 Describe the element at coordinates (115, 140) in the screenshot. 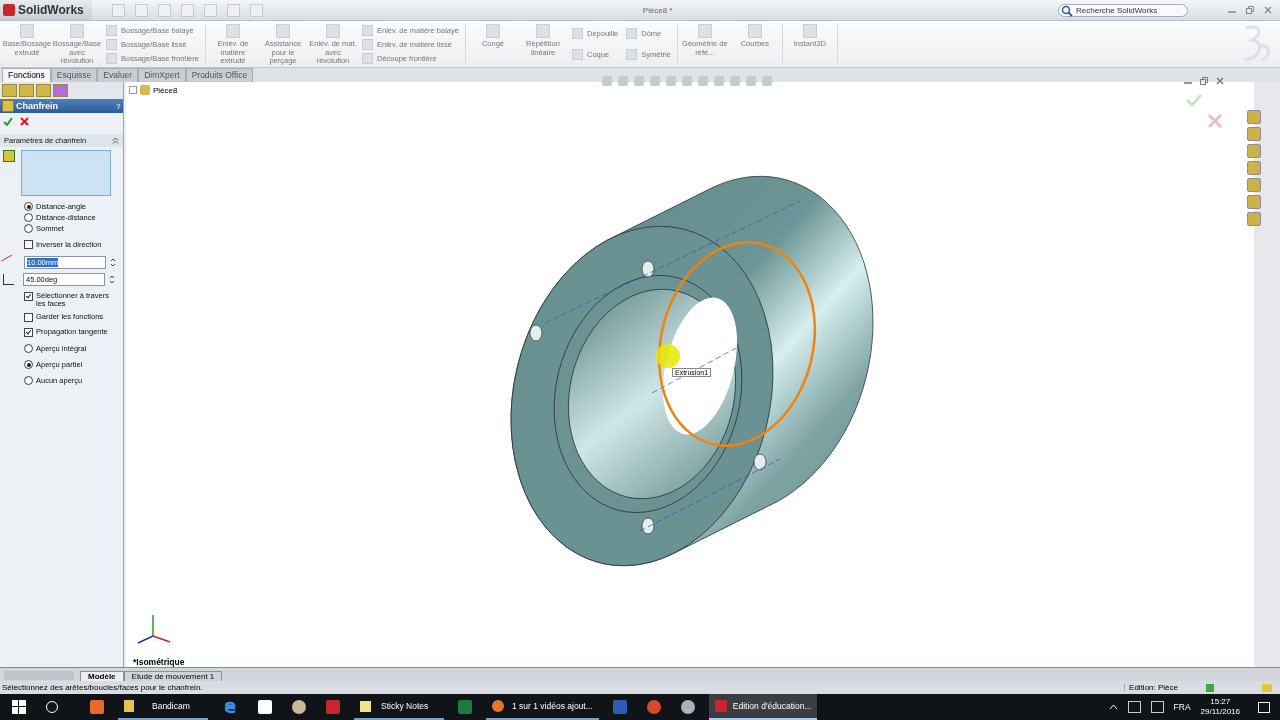

I see `collapse-icon` at that location.